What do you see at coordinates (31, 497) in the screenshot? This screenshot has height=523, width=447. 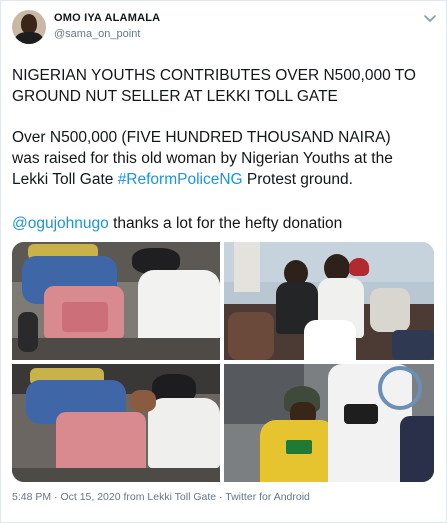 I see `tweet-time: 5:48 PM` at bounding box center [31, 497].